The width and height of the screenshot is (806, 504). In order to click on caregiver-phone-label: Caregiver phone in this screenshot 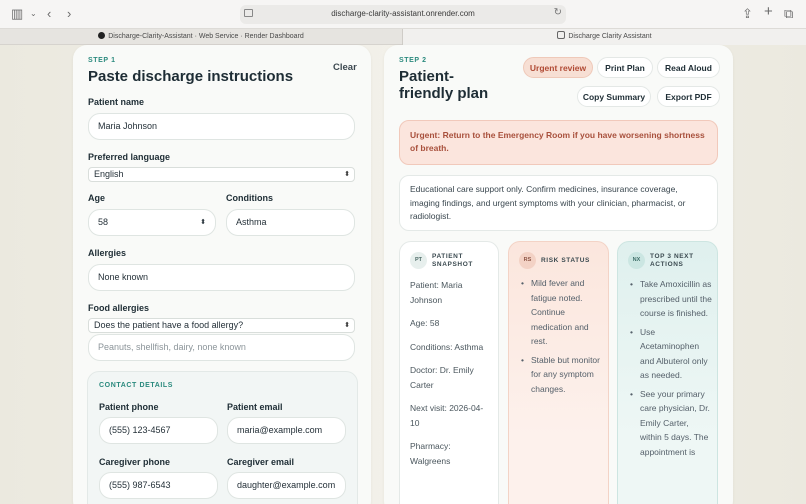, I will do `click(135, 462)`.